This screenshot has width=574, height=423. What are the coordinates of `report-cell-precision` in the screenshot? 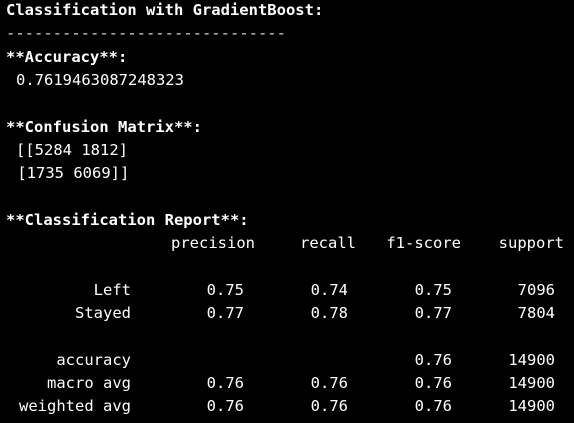 It's located at (217, 360).